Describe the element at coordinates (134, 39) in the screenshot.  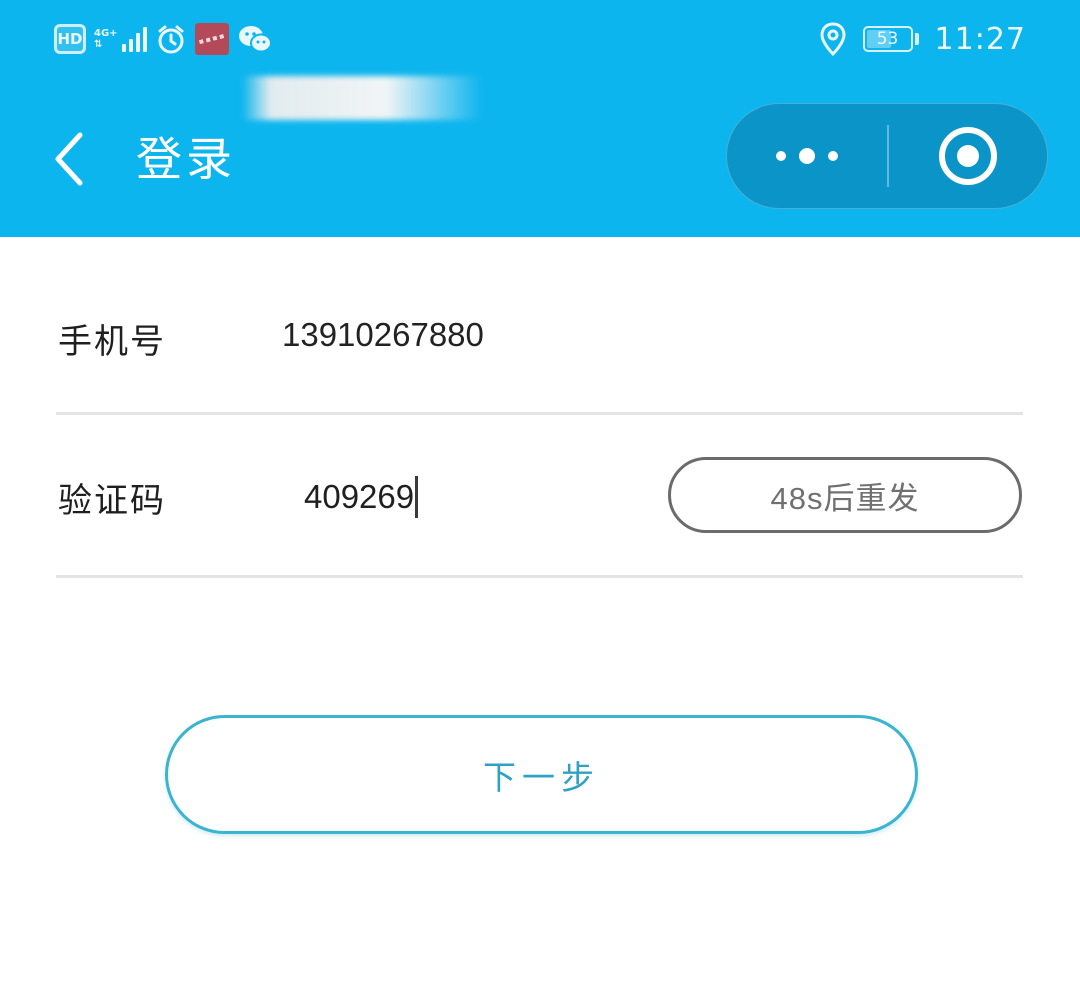
I see `signal-icon` at that location.